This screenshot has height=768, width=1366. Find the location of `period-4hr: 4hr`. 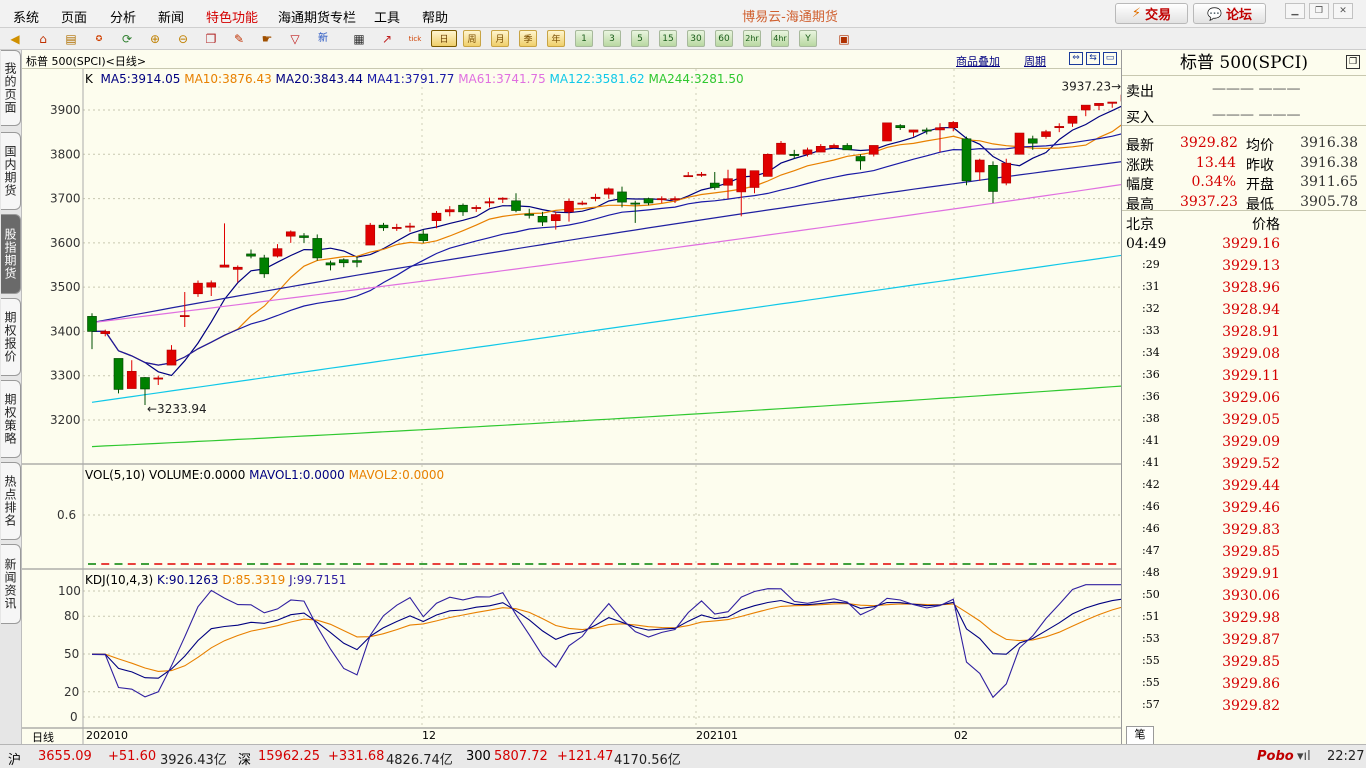

period-4hr: 4hr is located at coordinates (780, 38).